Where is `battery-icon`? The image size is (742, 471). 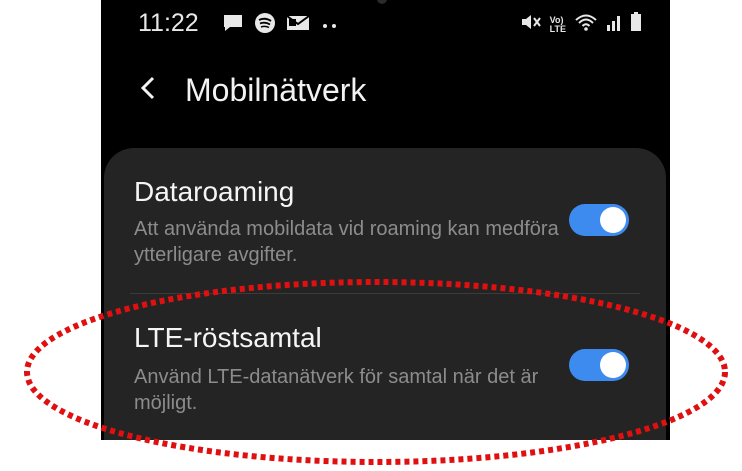 battery-icon is located at coordinates (636, 24).